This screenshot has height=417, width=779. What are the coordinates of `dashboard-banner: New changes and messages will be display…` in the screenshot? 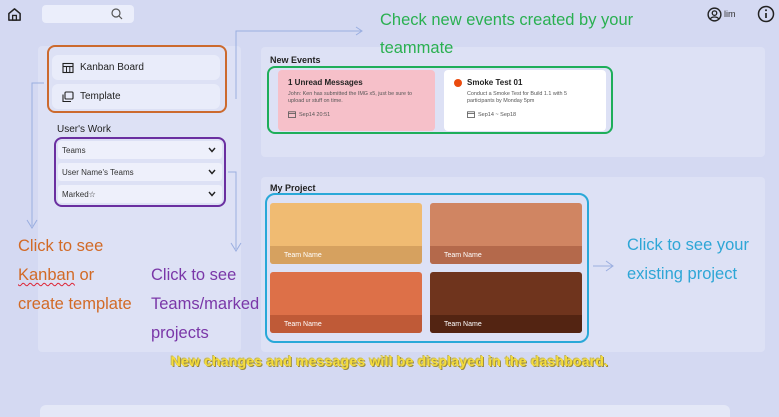 It's located at (389, 361).